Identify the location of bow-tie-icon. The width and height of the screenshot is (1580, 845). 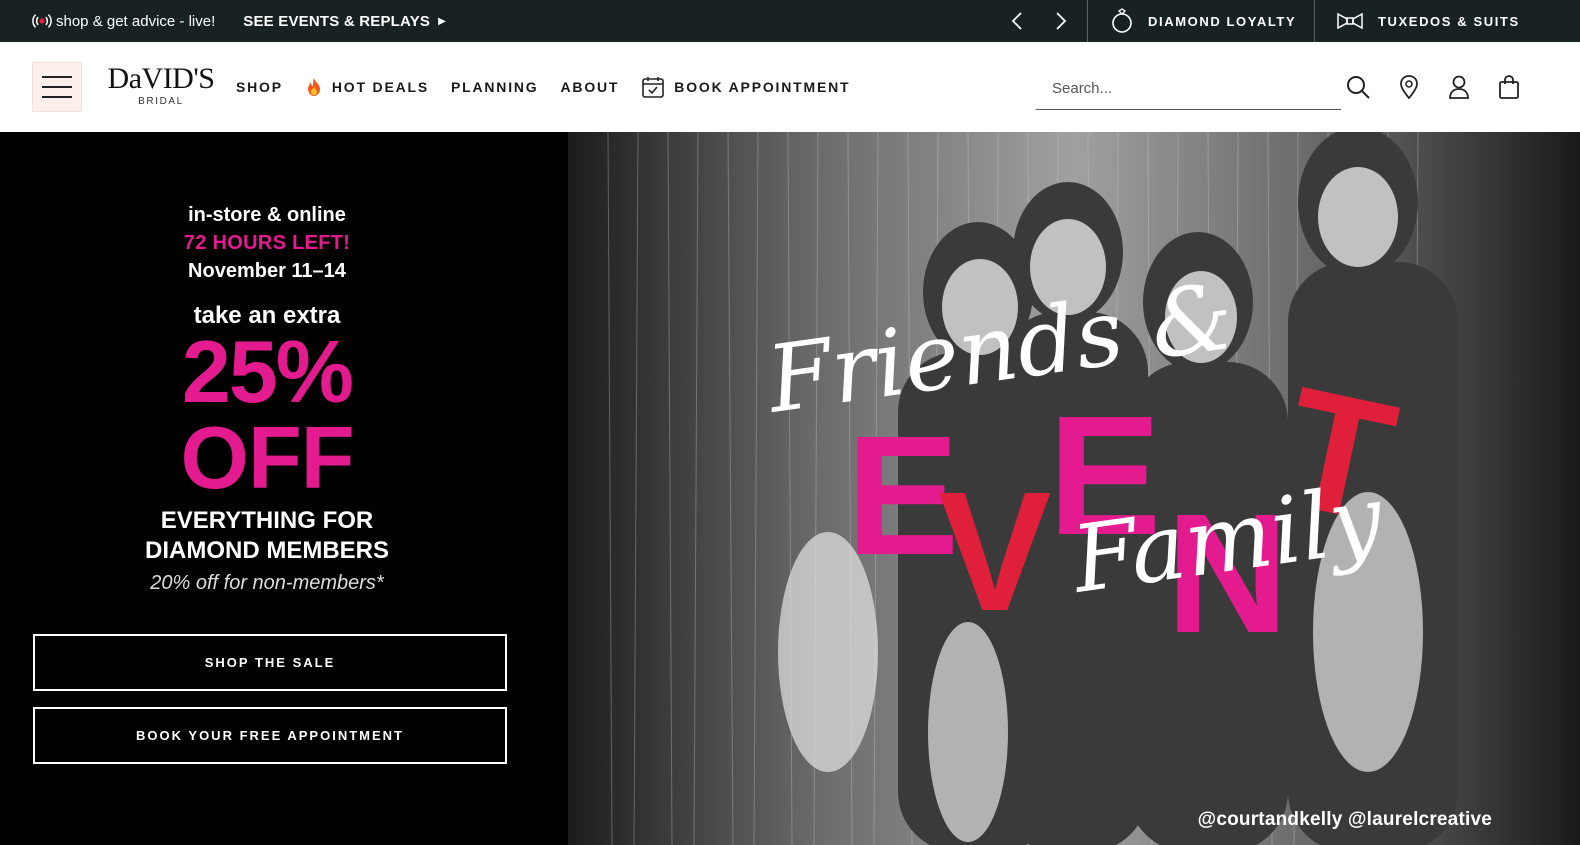
(1350, 21).